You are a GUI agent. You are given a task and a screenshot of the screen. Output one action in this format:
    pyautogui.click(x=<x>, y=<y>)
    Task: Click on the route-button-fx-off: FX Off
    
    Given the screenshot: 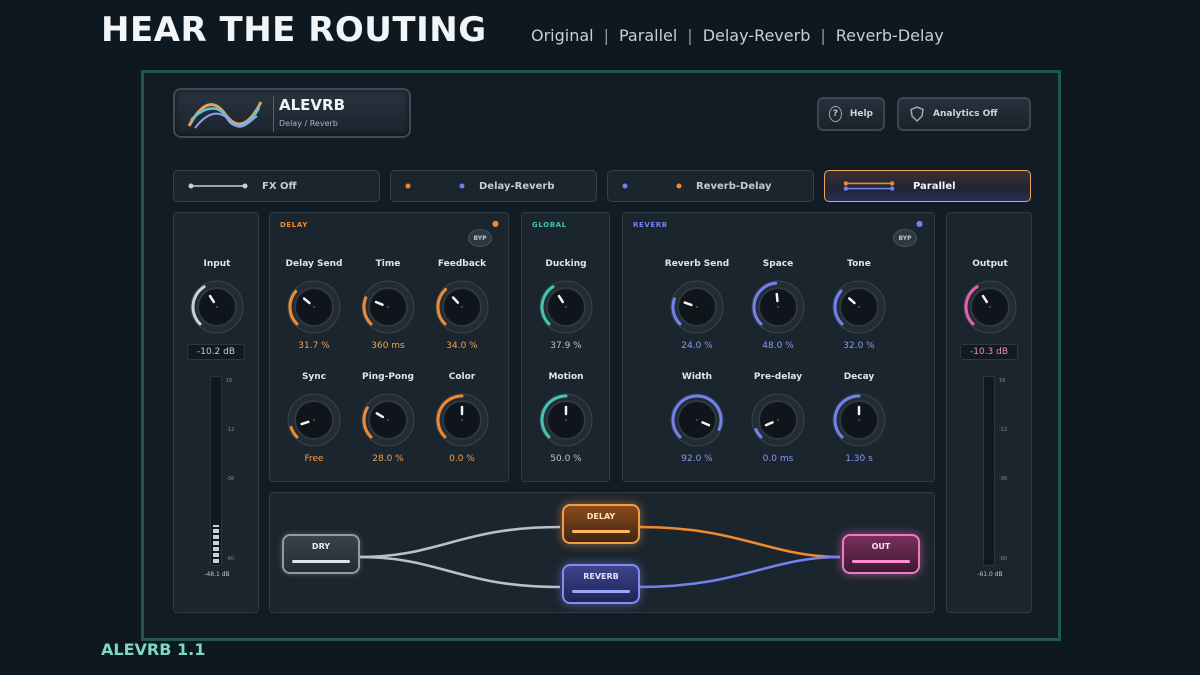 What is the action you would take?
    pyautogui.click(x=276, y=186)
    